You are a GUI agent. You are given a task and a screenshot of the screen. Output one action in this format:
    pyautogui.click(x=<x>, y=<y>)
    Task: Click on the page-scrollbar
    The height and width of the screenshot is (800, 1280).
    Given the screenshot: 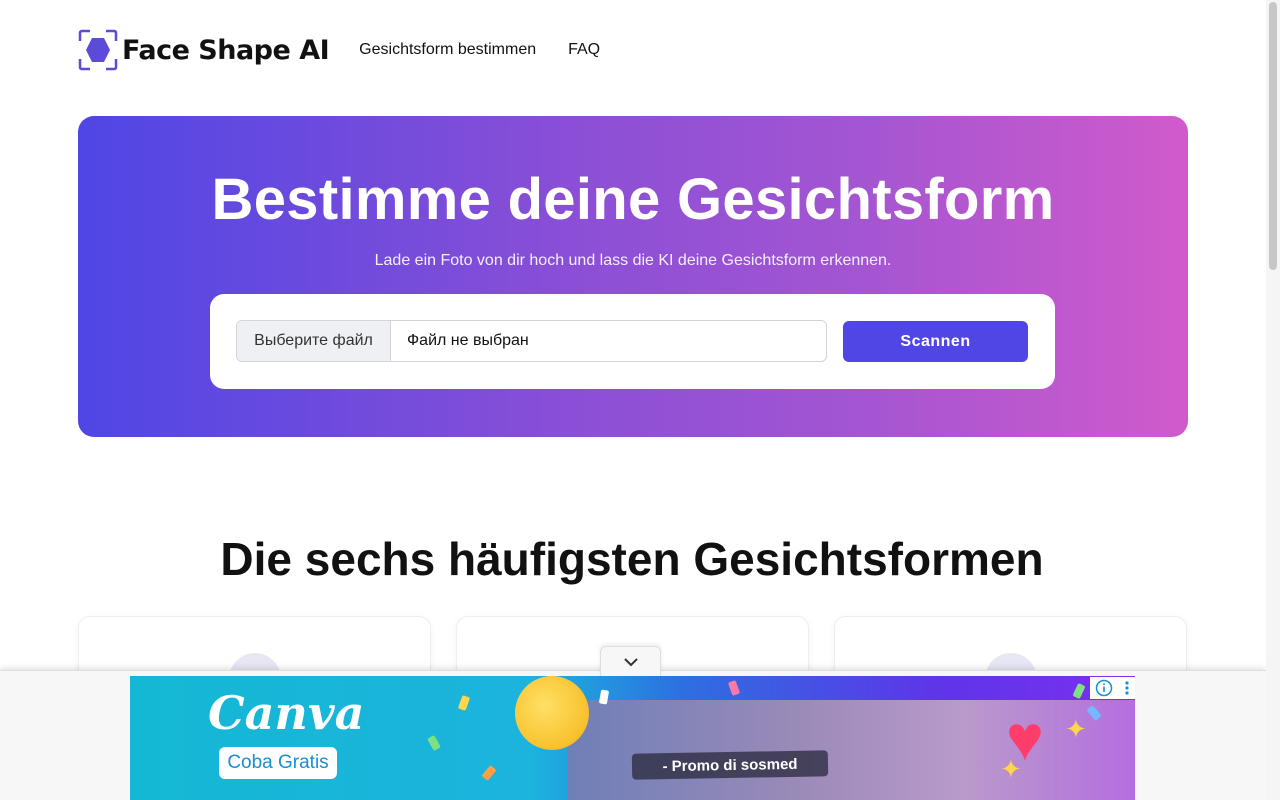 What is the action you would take?
    pyautogui.click(x=1273, y=400)
    